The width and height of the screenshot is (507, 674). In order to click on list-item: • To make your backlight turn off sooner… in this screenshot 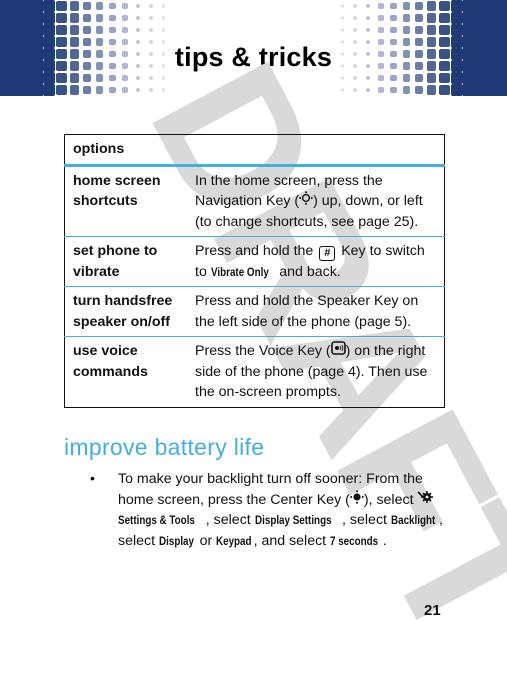, I will do `click(270, 510)`.